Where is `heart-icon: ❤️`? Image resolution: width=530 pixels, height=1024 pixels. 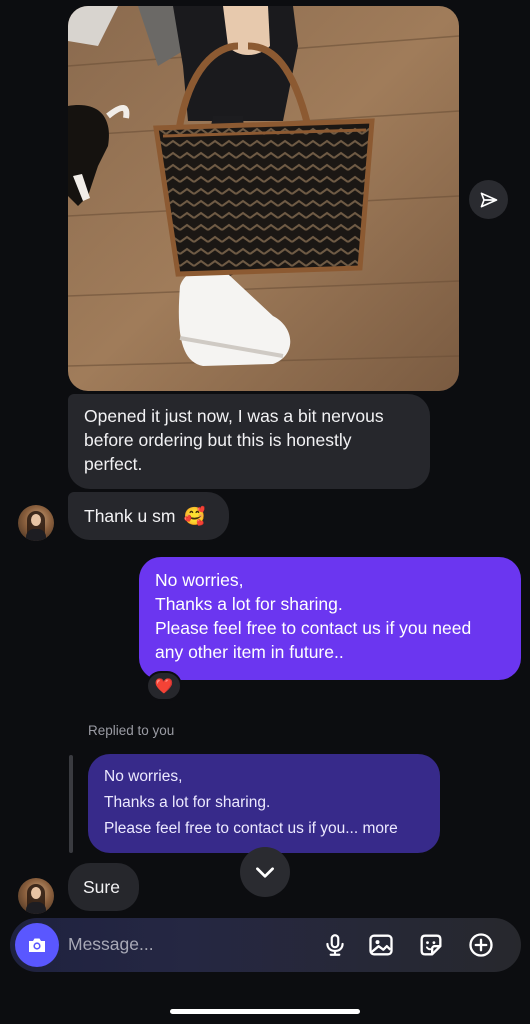
heart-icon: ❤️ is located at coordinates (164, 686).